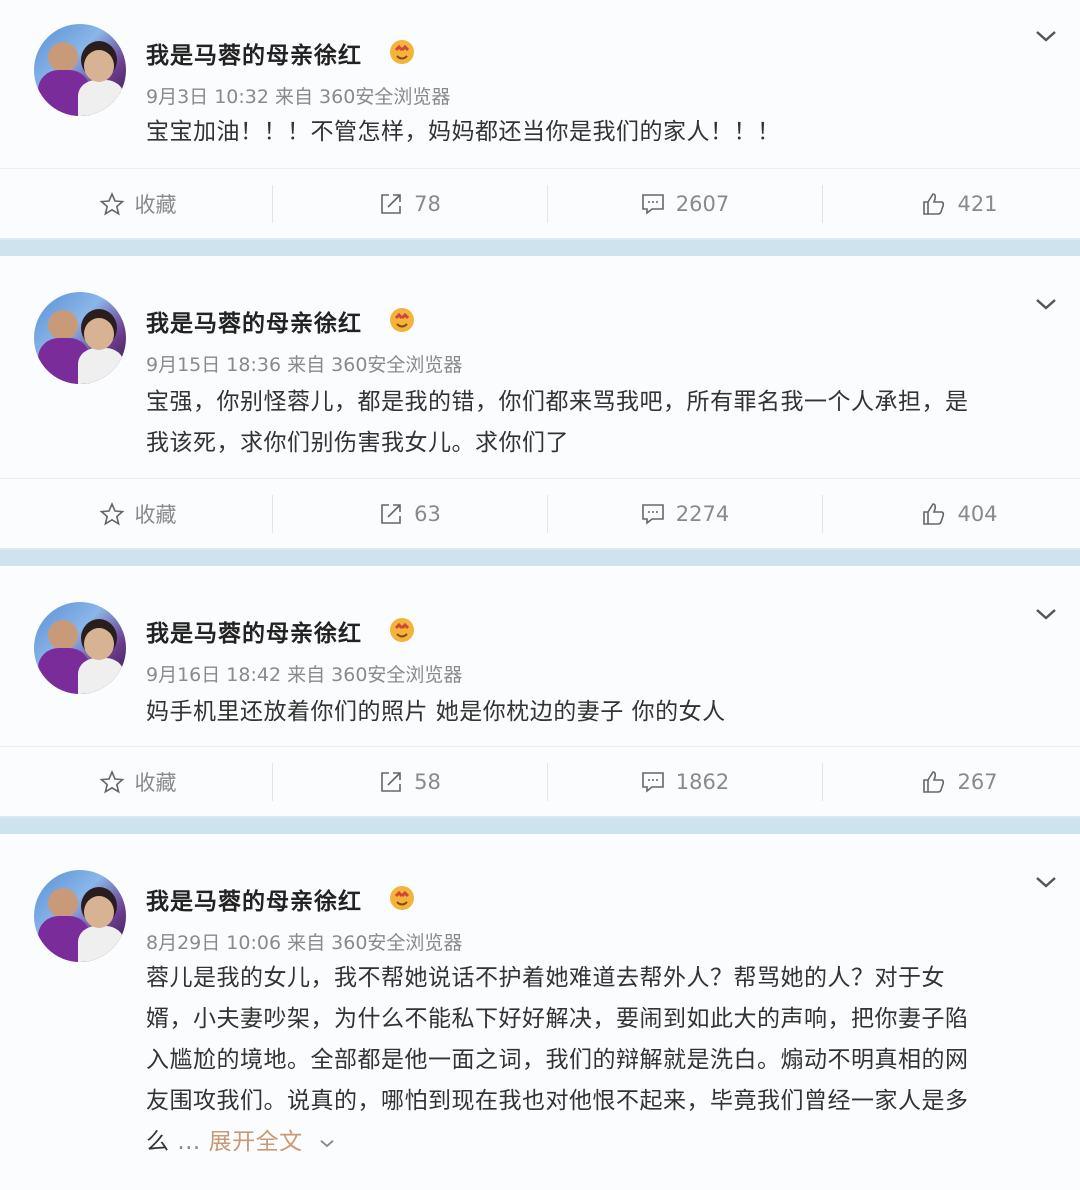 The width and height of the screenshot is (1080, 1190). I want to click on like-button: 404, so click(951, 514).